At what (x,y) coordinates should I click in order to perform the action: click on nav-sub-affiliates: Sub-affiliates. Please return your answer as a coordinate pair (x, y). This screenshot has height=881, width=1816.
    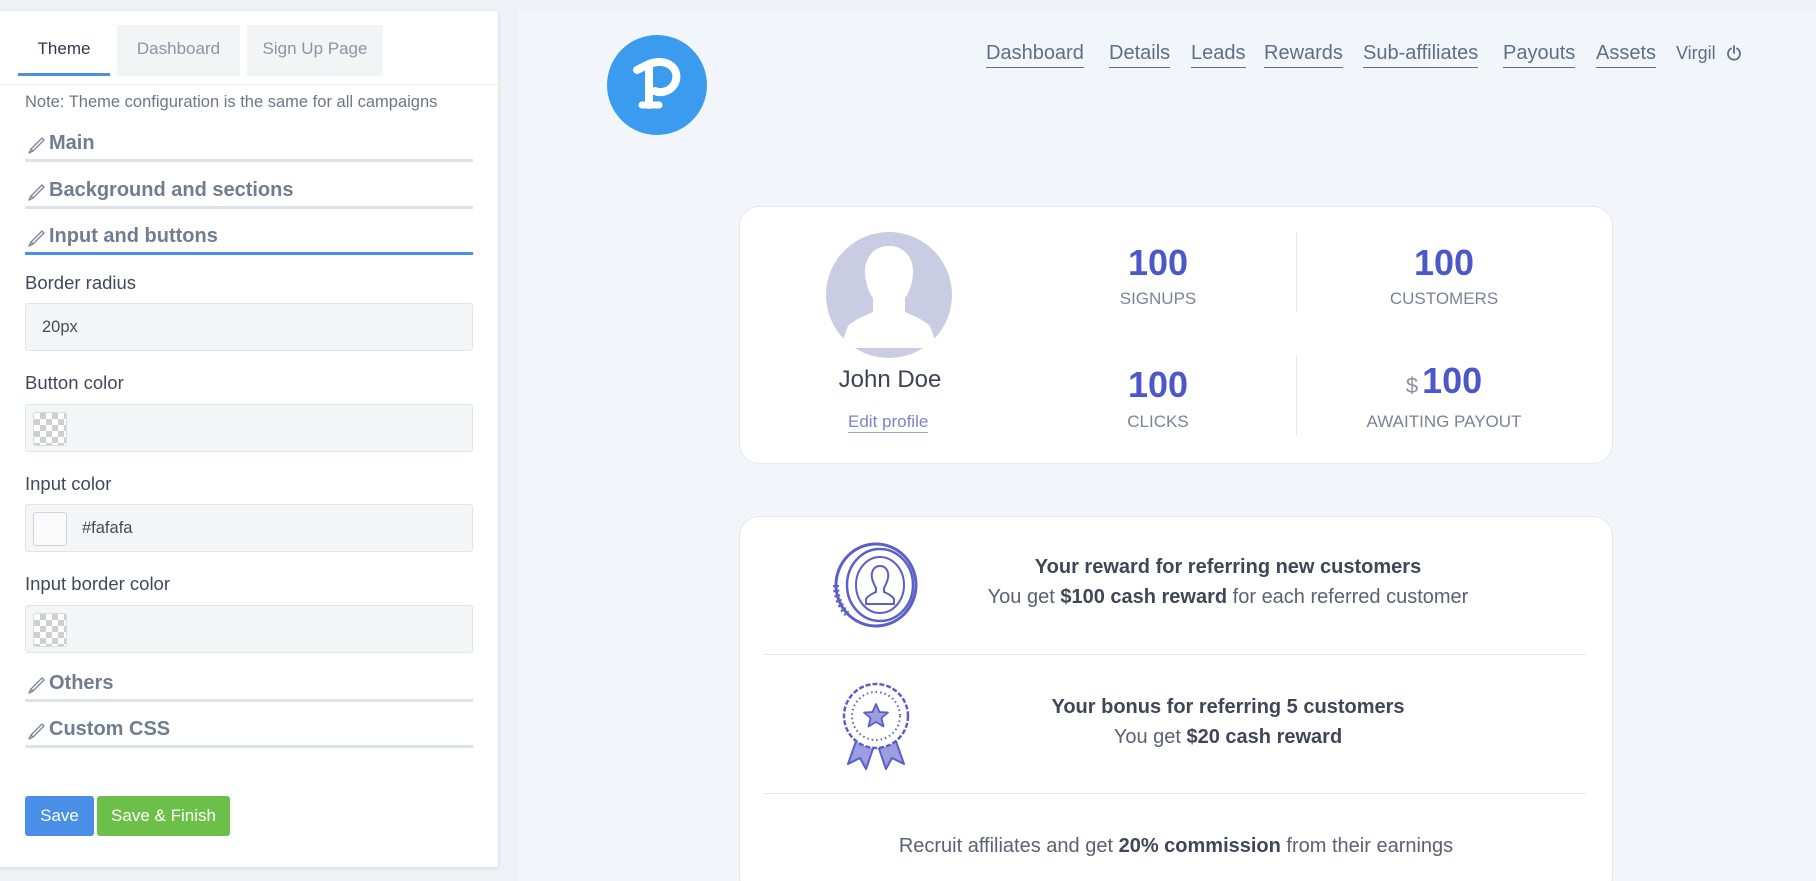
    Looking at the image, I should click on (1421, 55).